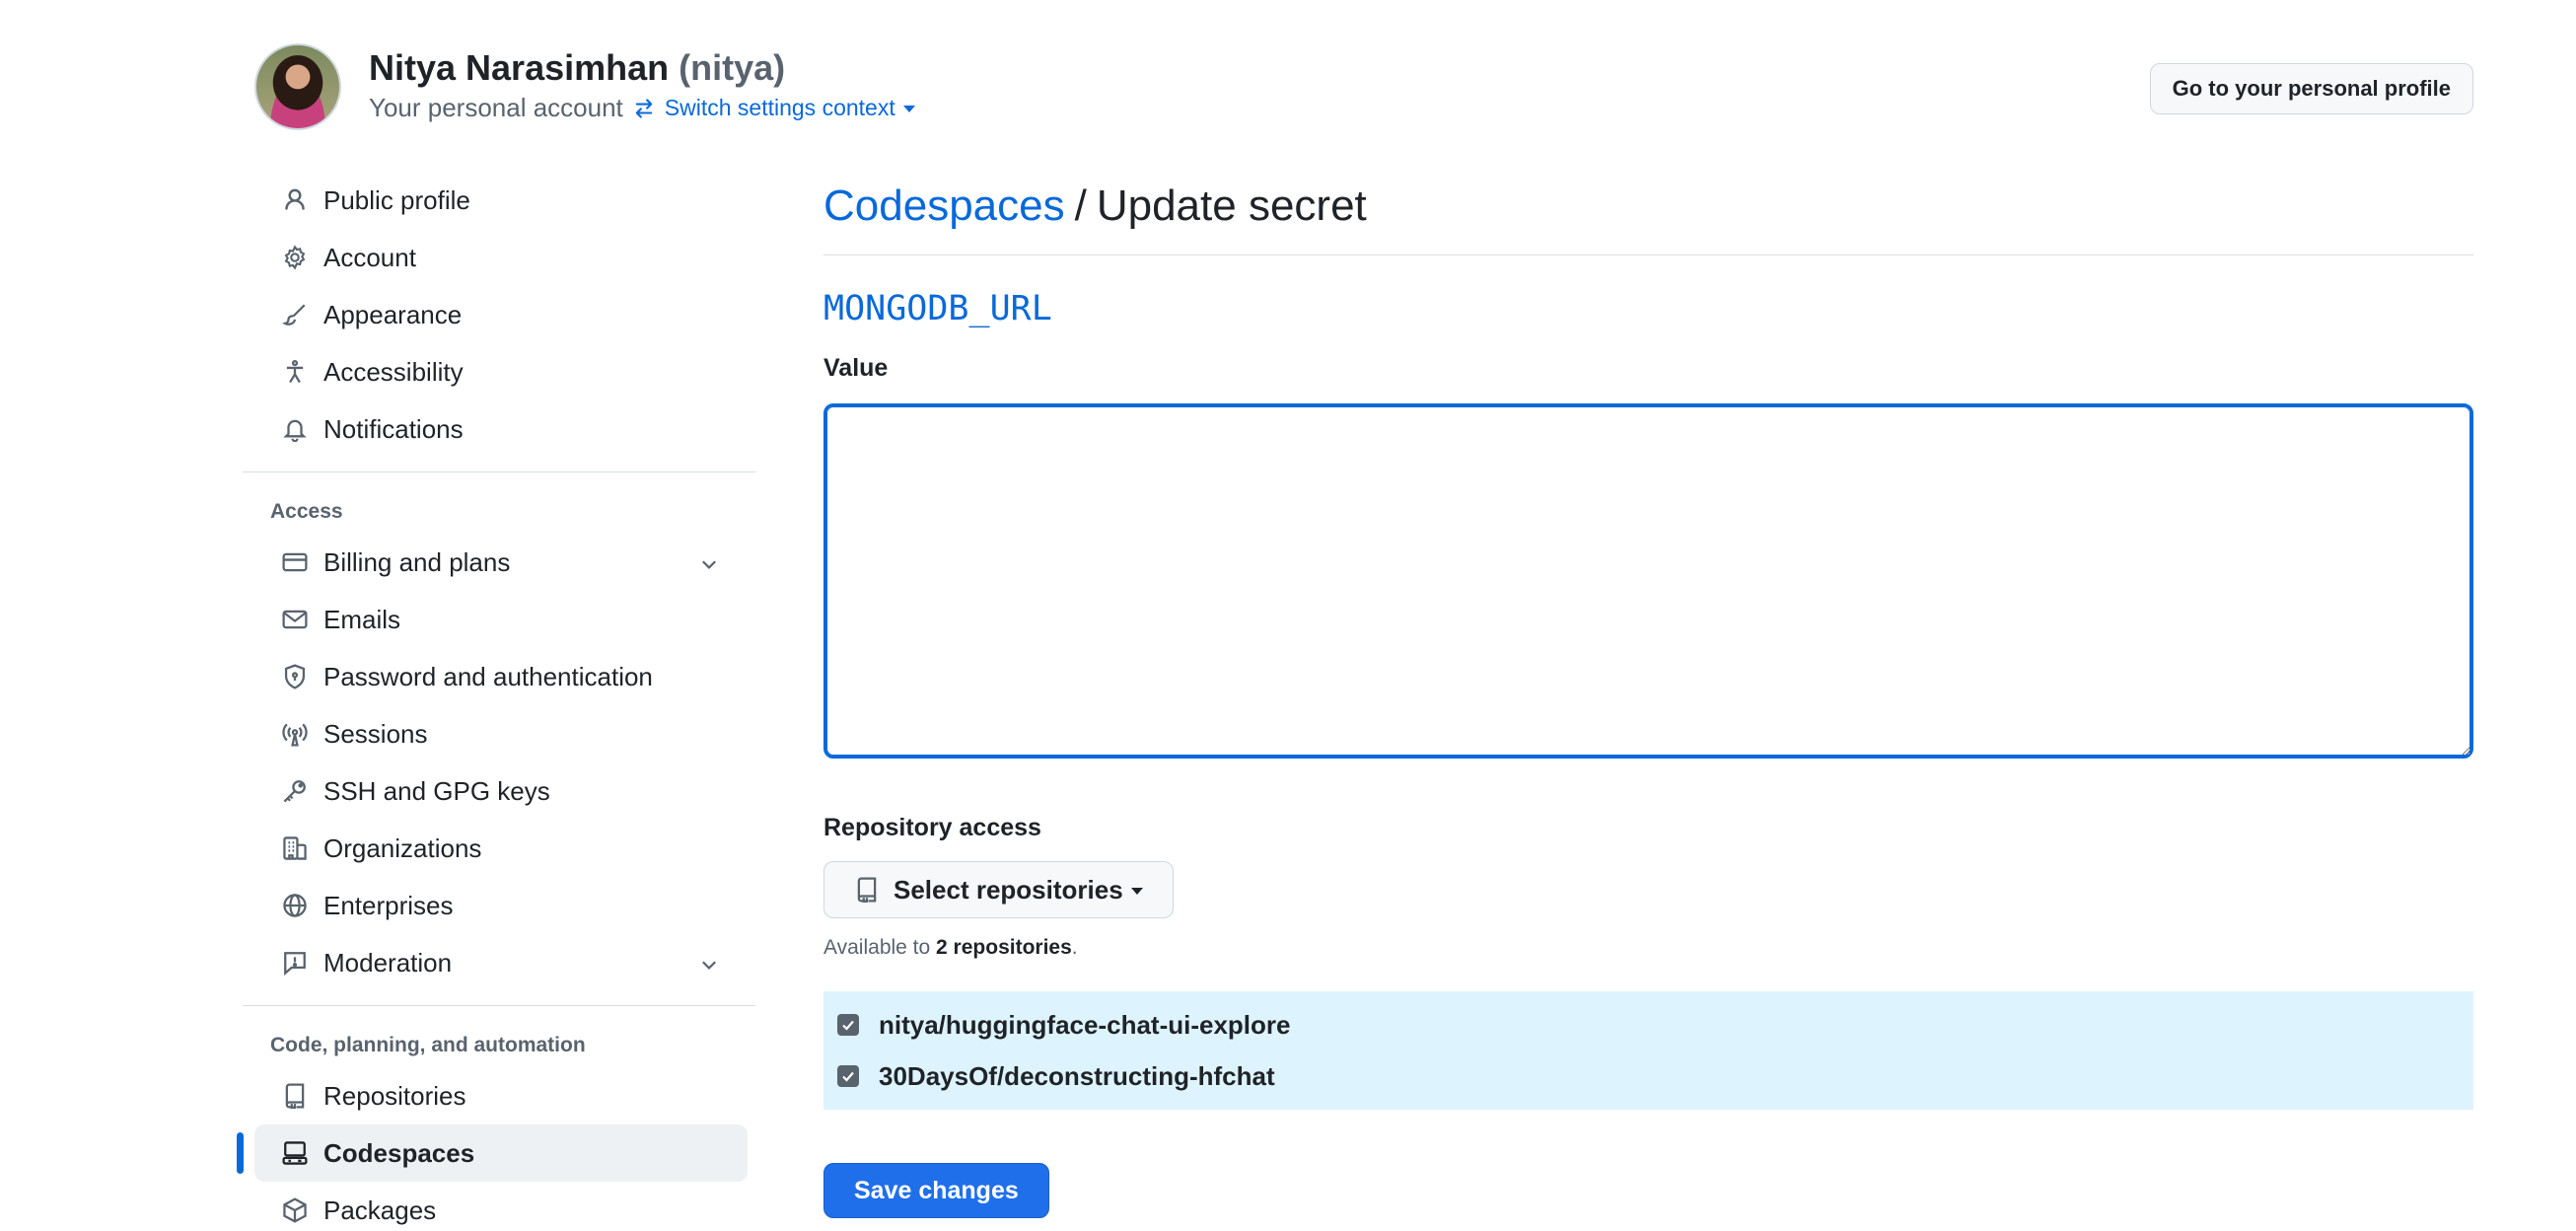  I want to click on sidebar-item-enterprises: Enterprises, so click(501, 905).